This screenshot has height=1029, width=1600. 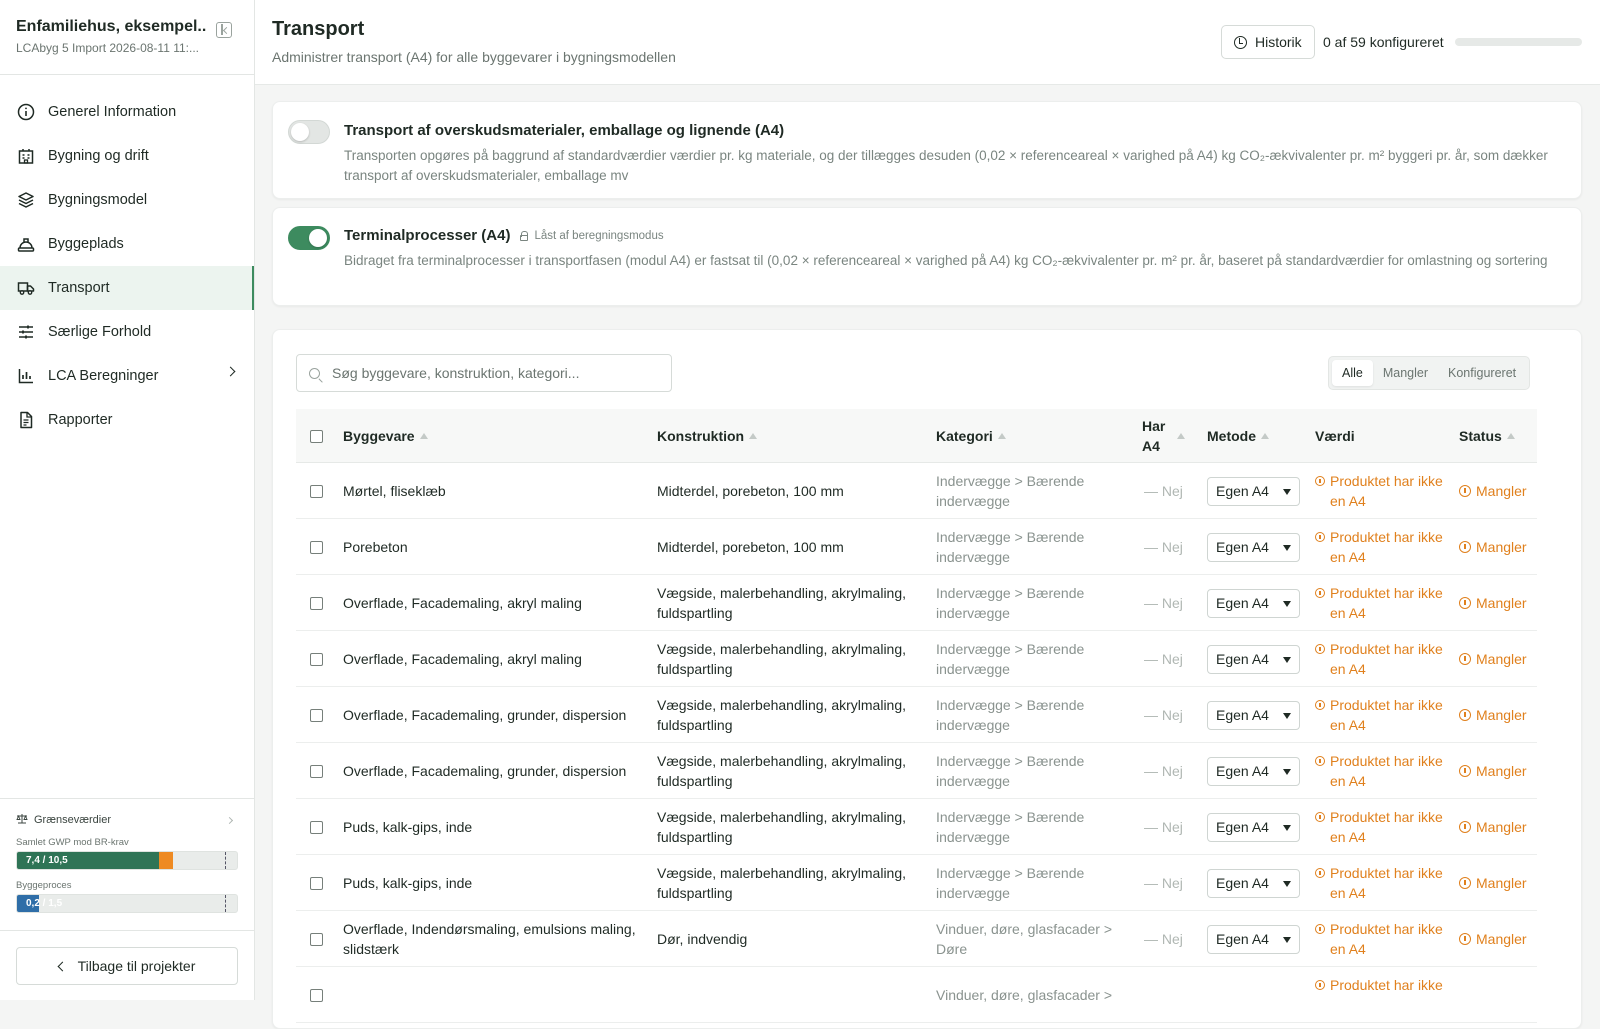 What do you see at coordinates (309, 238) in the screenshot?
I see `terminal-toggle` at bounding box center [309, 238].